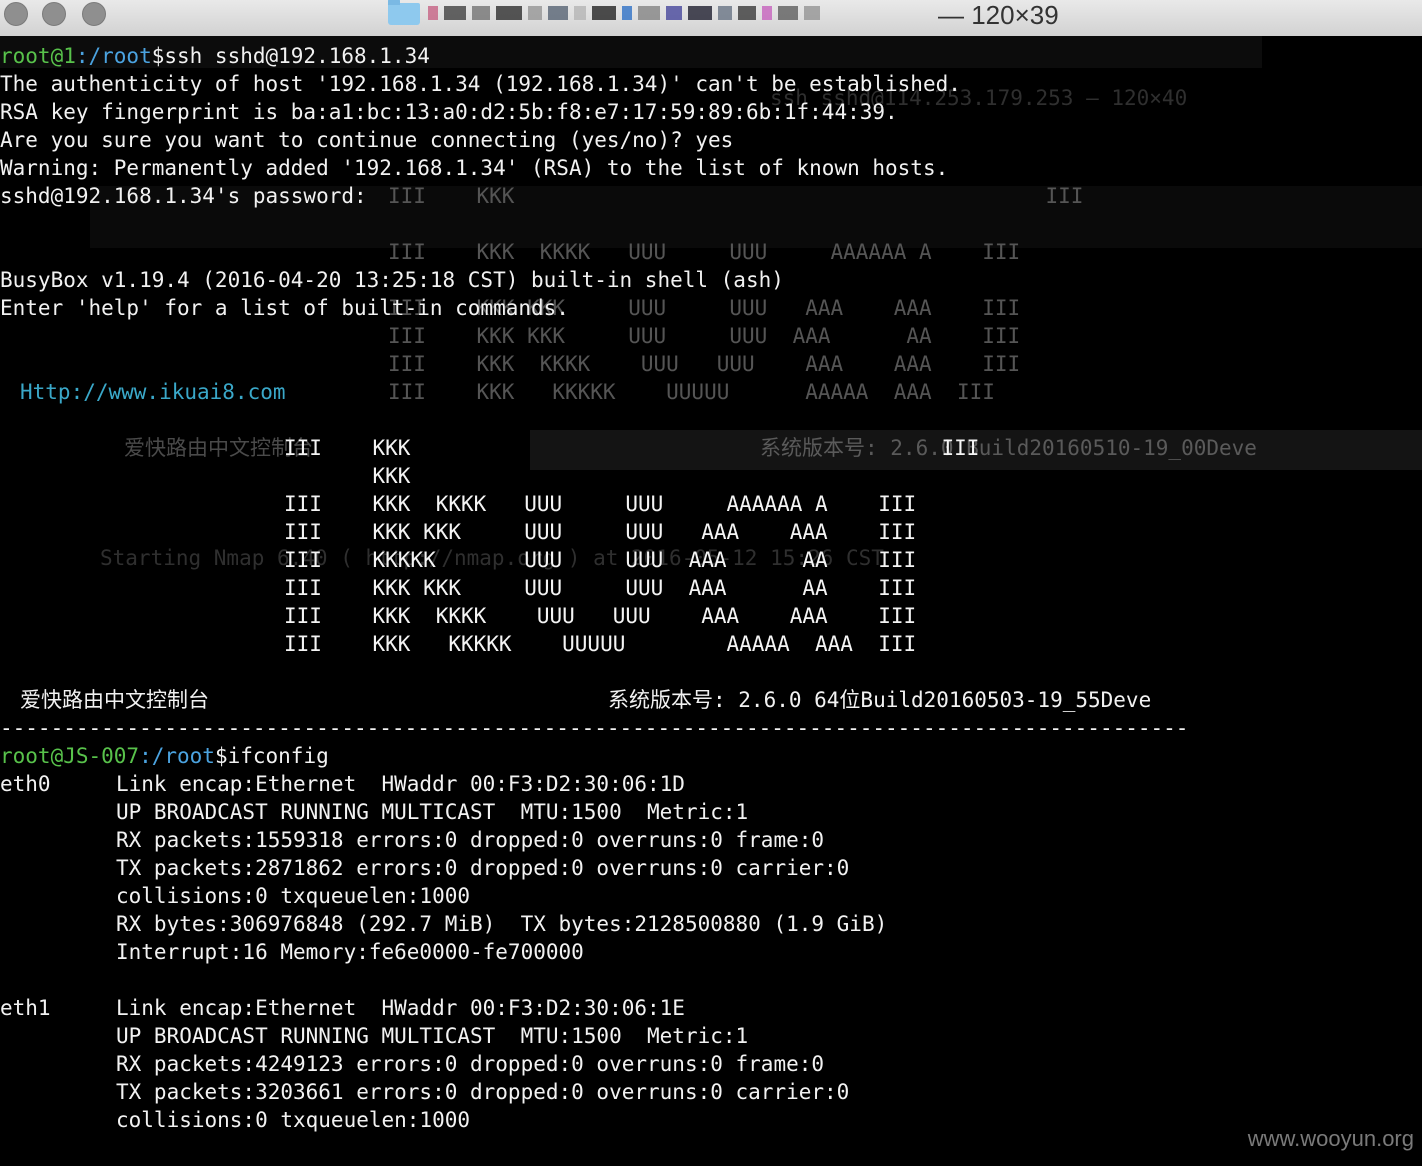  What do you see at coordinates (70, 756) in the screenshot?
I see `prompt-user: root@JS-007` at bounding box center [70, 756].